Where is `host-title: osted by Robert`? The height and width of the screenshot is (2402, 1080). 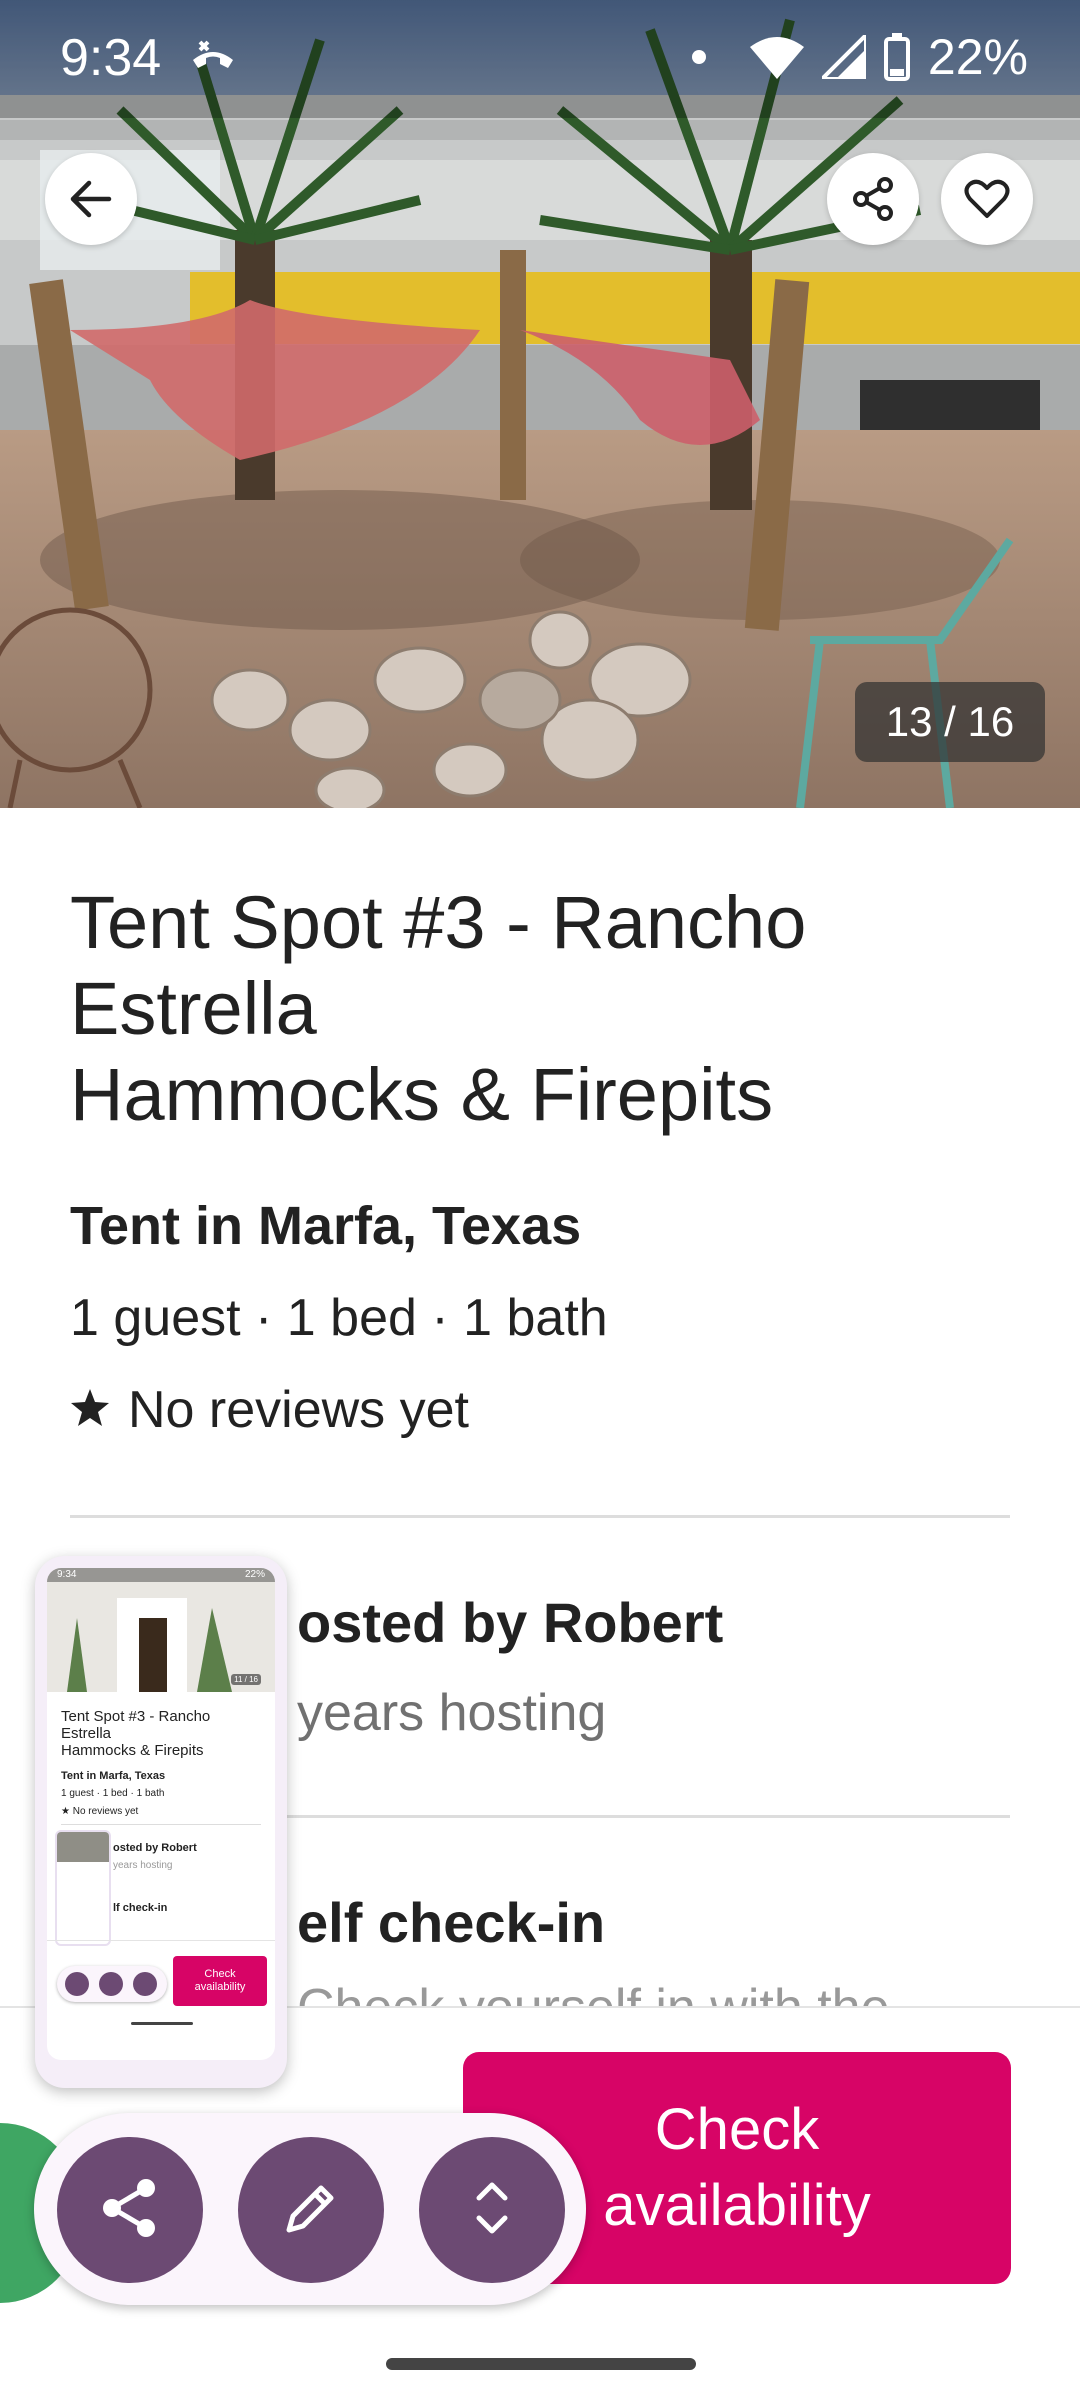 host-title: osted by Robert is located at coordinates (510, 1622).